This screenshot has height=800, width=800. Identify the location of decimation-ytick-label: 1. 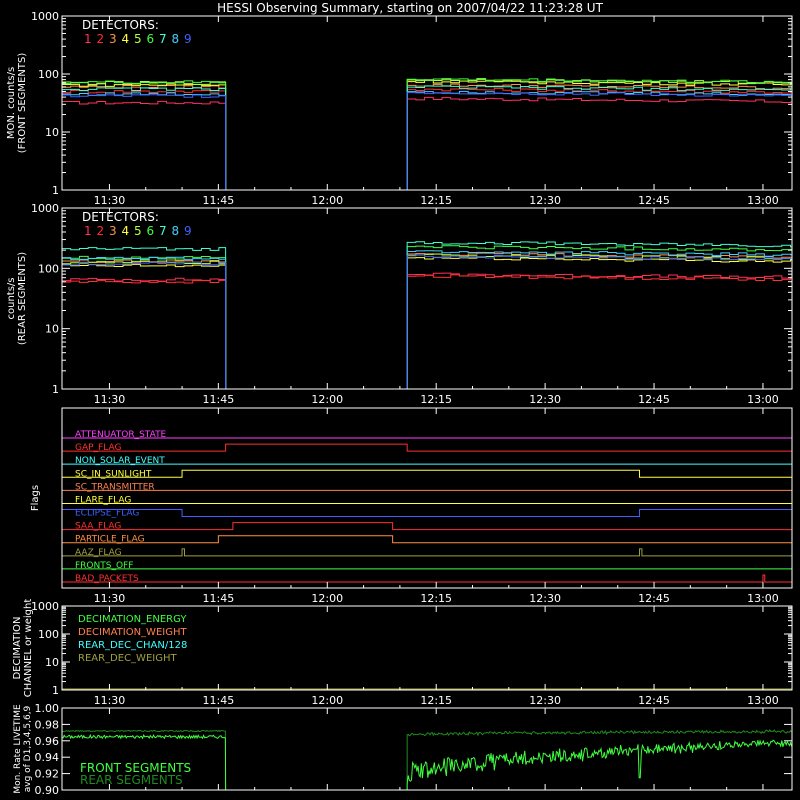
(55, 690).